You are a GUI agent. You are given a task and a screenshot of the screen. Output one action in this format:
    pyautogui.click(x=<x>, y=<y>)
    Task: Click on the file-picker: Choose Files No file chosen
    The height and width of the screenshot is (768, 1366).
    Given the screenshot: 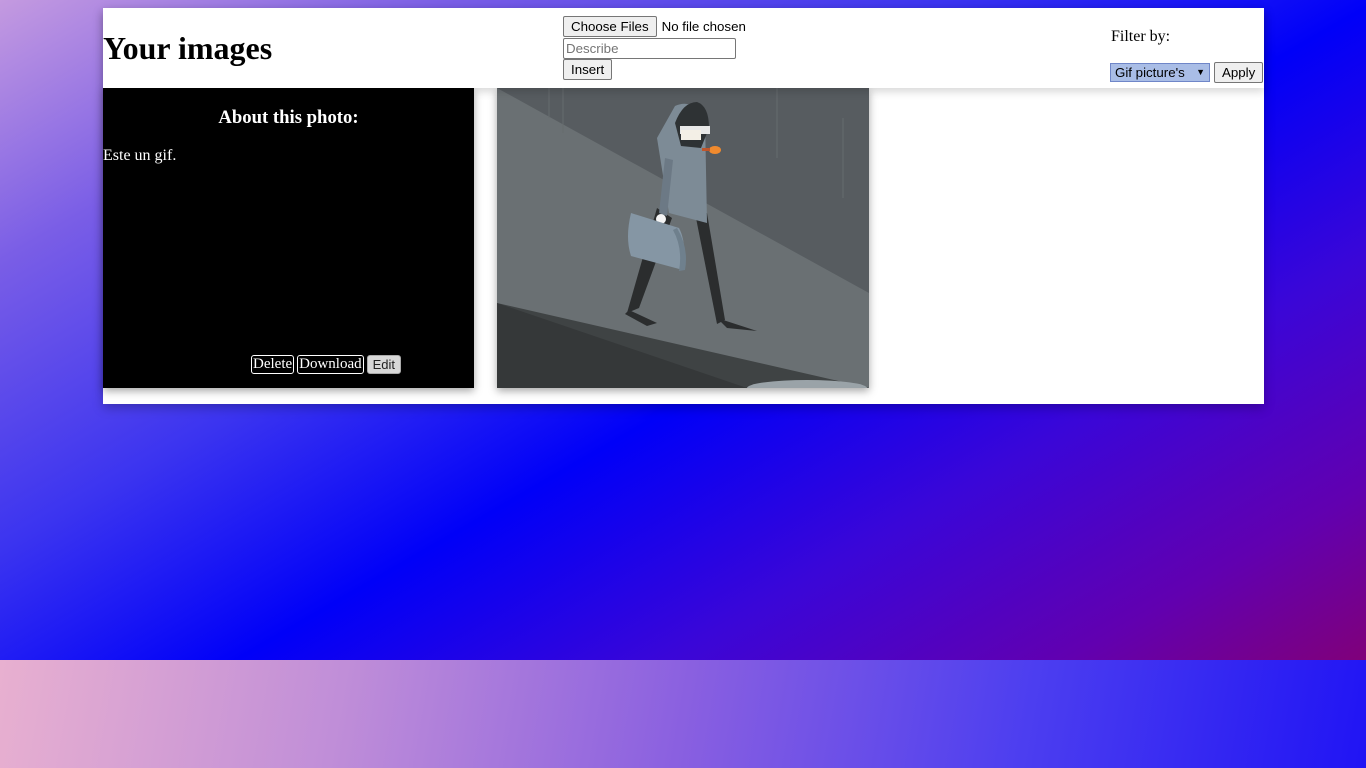 What is the action you would take?
    pyautogui.click(x=683, y=26)
    